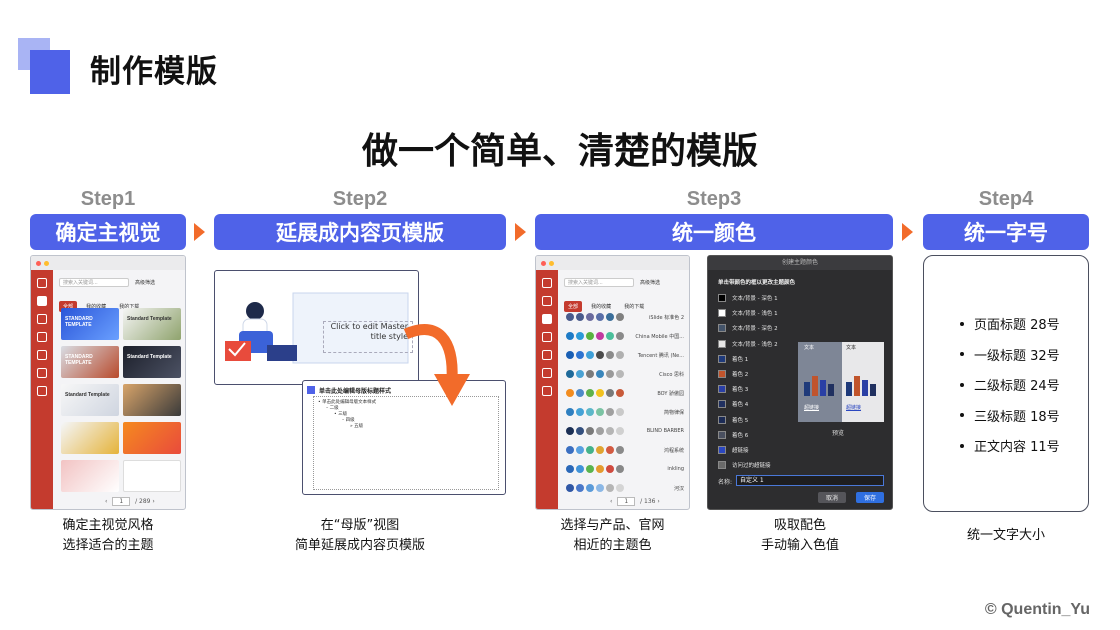  What do you see at coordinates (311, 390) in the screenshot?
I see `content-marker-icon` at bounding box center [311, 390].